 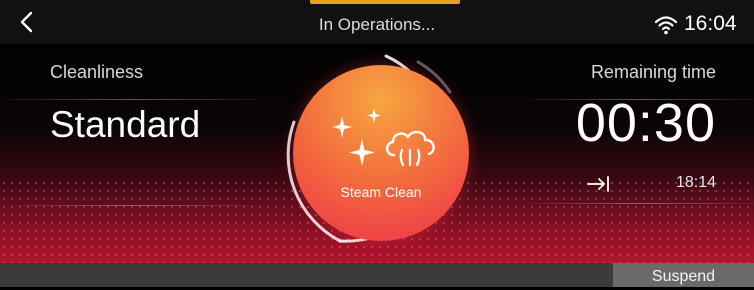 I want to click on cleanliness-label: Cleanliness, so click(x=97, y=72).